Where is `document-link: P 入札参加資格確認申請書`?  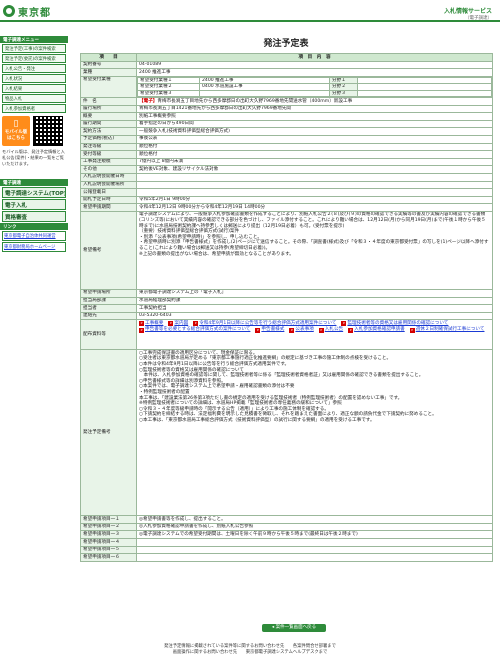
document-link: P 入札参加資格確認申請書 is located at coordinates (376, 330).